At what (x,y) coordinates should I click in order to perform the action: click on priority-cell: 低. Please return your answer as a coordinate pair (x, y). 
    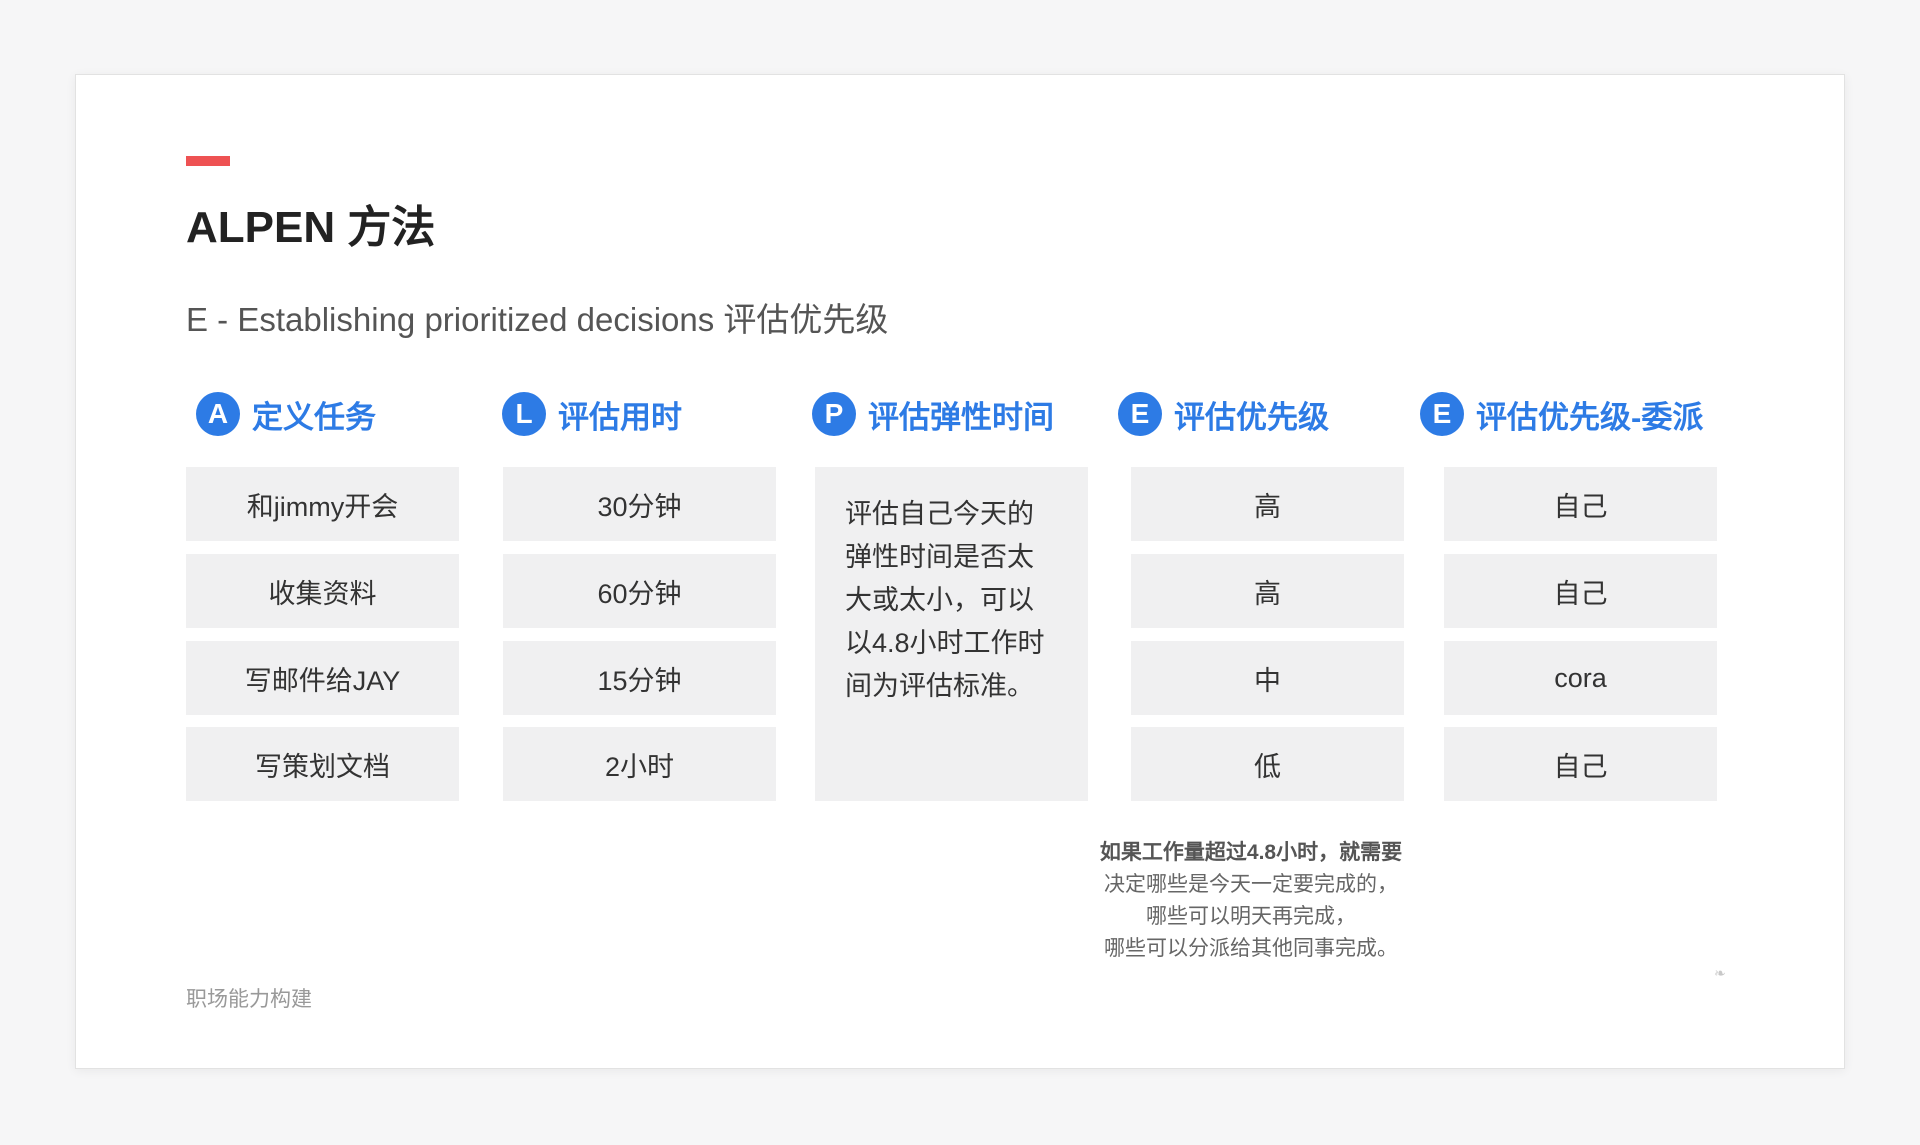
    Looking at the image, I should click on (1267, 764).